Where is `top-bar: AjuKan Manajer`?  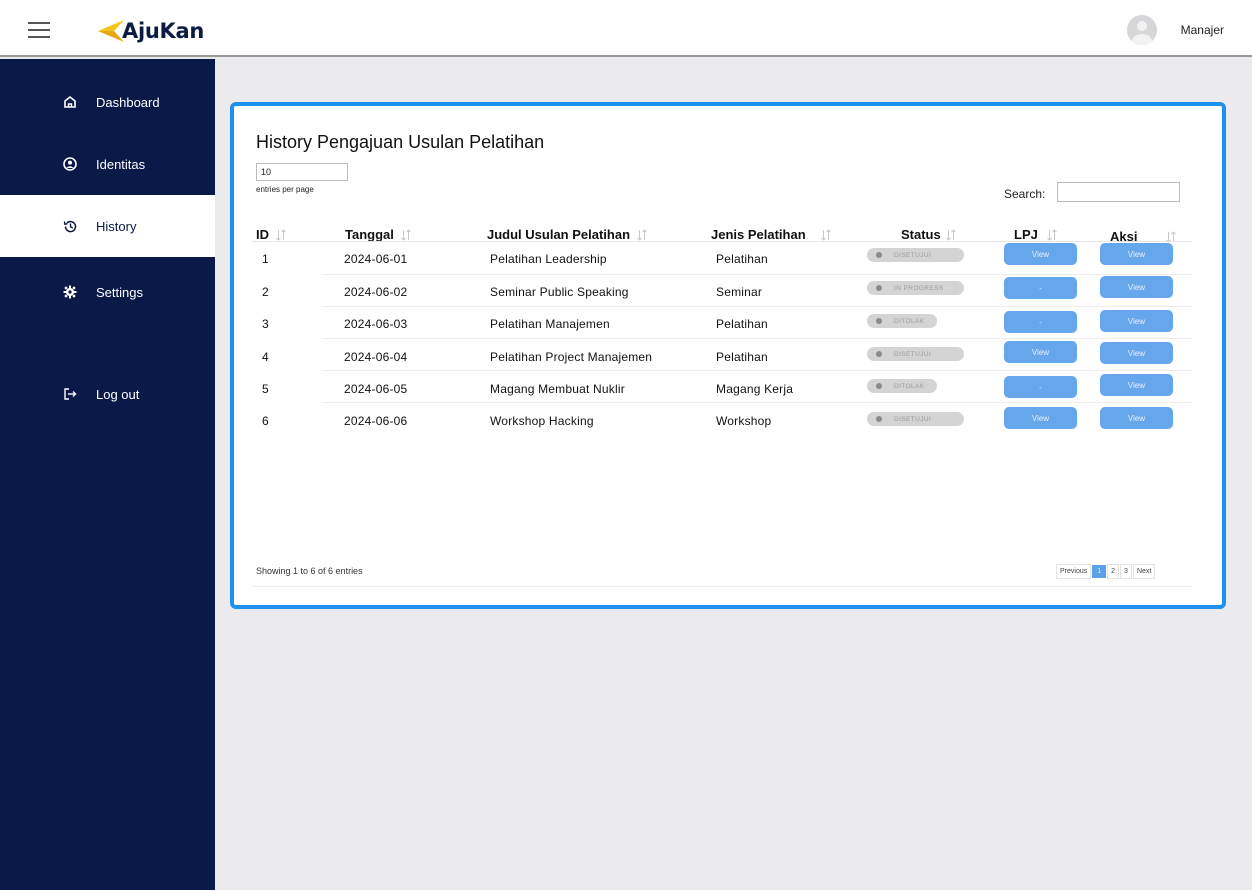
top-bar: AjuKan Manajer is located at coordinates (626, 28).